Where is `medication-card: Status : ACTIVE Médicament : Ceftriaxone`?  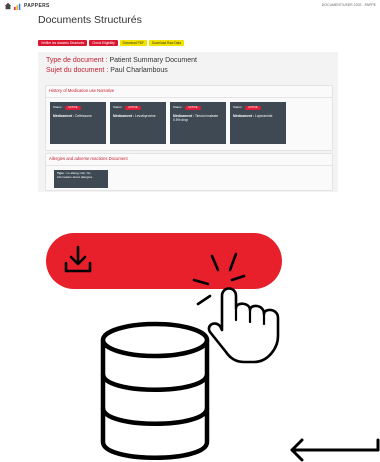 medication-card: Status : ACTIVE Médicament : Ceftriaxone is located at coordinates (78, 123).